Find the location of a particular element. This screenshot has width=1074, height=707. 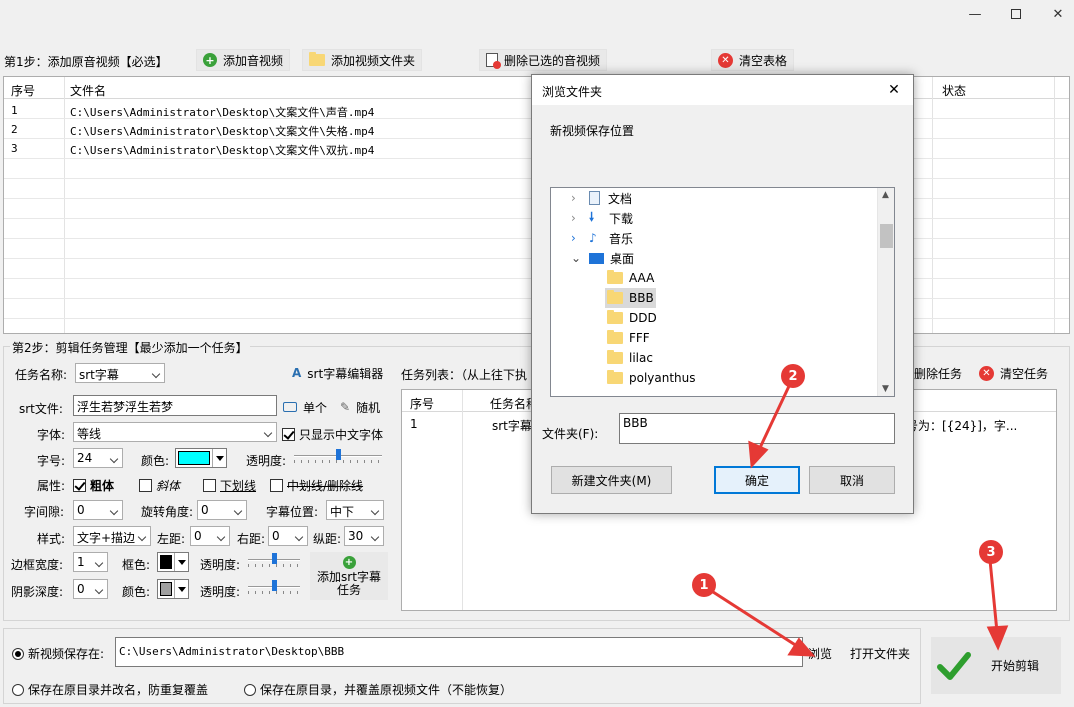

task-column-index: 序号 is located at coordinates (422, 403).